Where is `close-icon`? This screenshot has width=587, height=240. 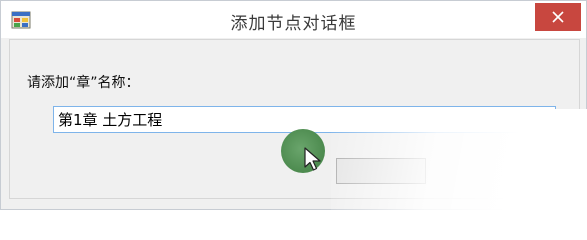 close-icon is located at coordinates (558, 17).